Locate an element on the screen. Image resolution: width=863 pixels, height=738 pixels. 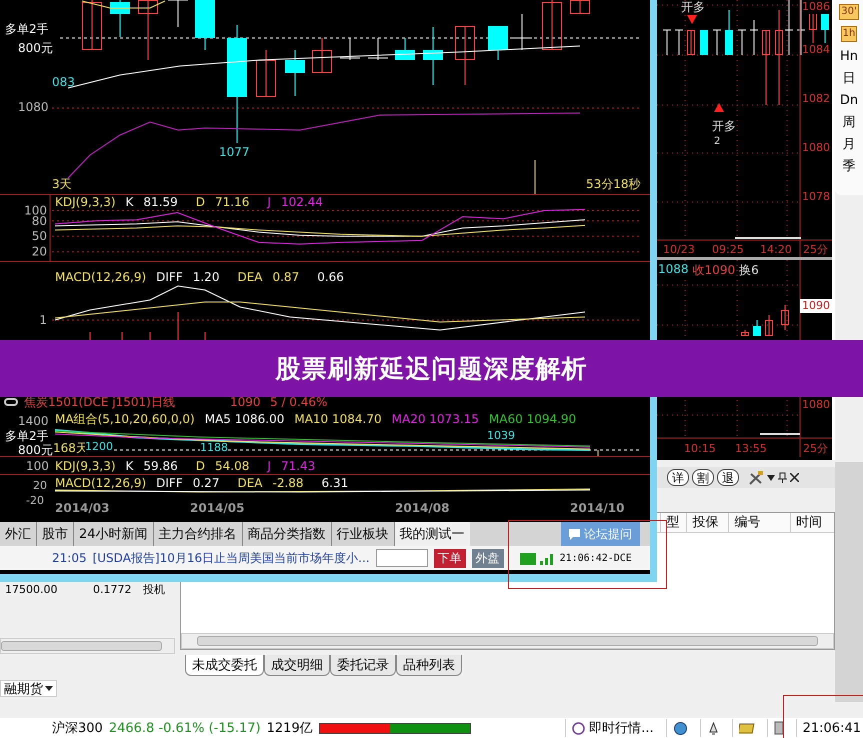
period-button: 周 is located at coordinates (849, 122).